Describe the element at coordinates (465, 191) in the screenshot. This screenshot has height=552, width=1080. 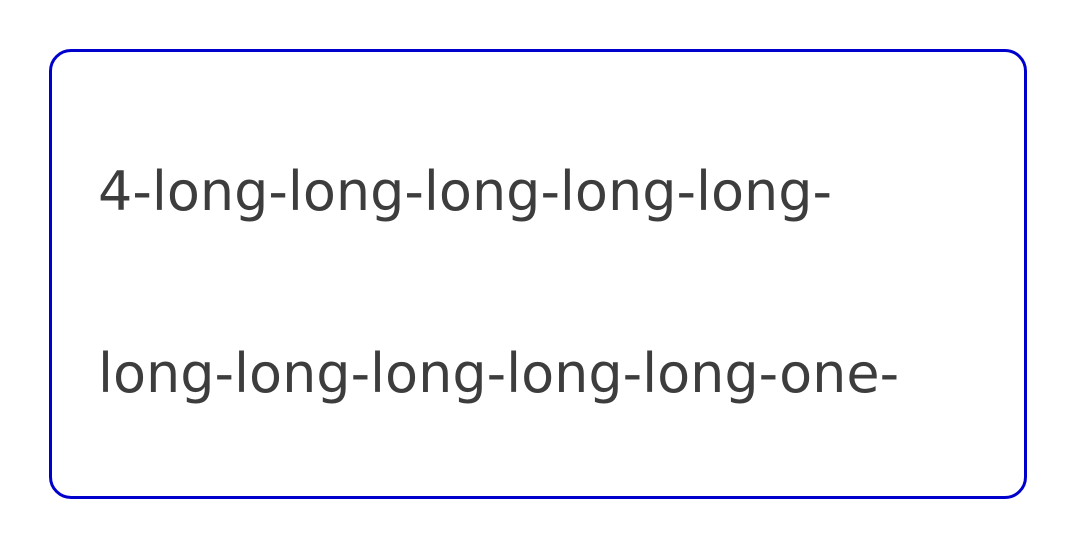
I see `text-line-1: 4-long-long-long-long-long-` at that location.